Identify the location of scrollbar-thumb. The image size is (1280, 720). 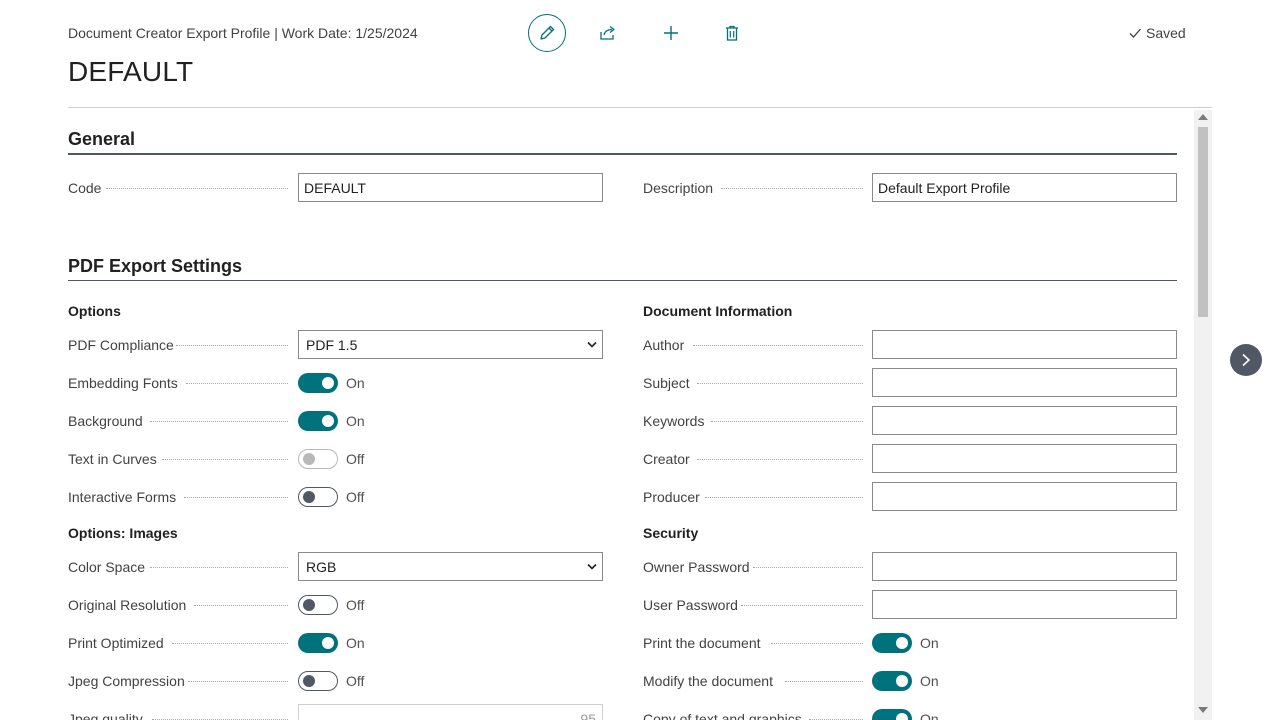
(1203, 222).